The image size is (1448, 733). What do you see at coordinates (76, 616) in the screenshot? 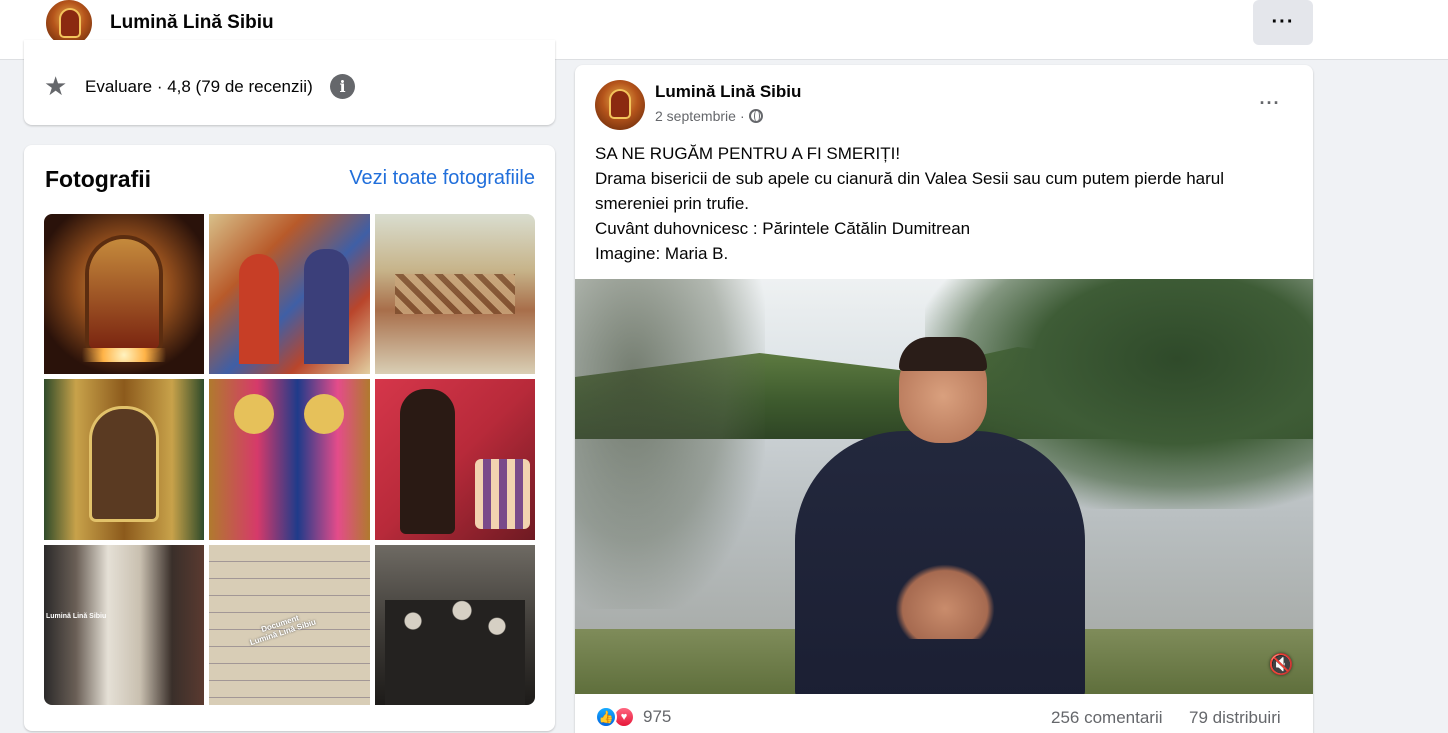
I see `photo-watermark: Lumină Lină Sibiu` at bounding box center [76, 616].